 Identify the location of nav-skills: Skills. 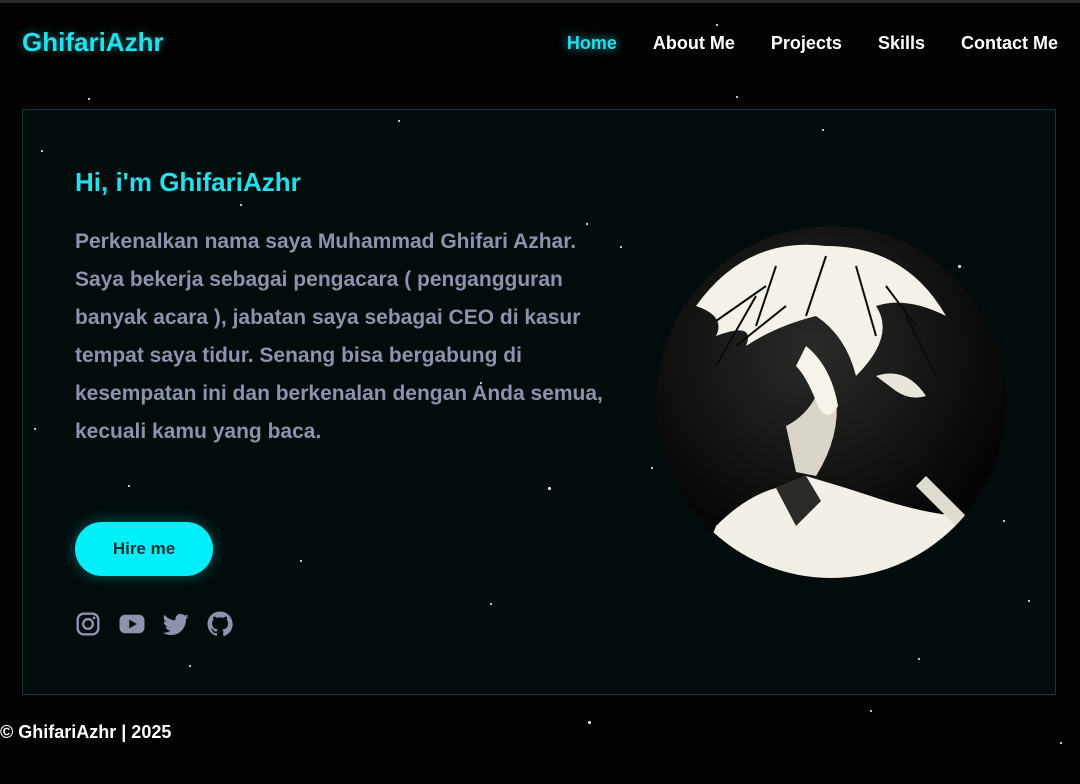
(901, 43).